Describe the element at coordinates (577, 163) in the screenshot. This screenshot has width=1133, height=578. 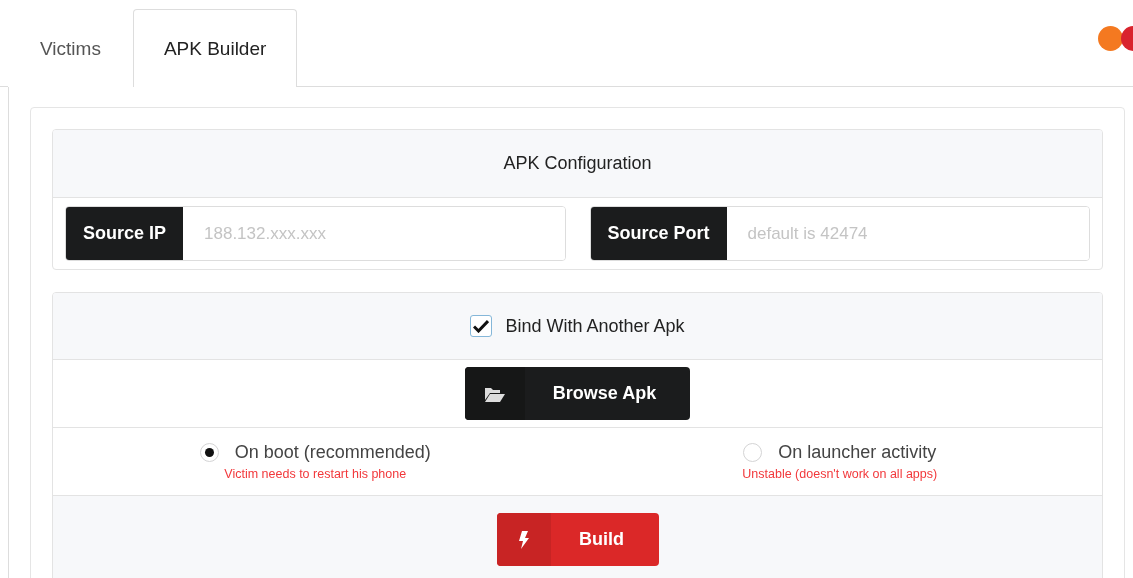
I see `panel-title: APK Configuration` at that location.